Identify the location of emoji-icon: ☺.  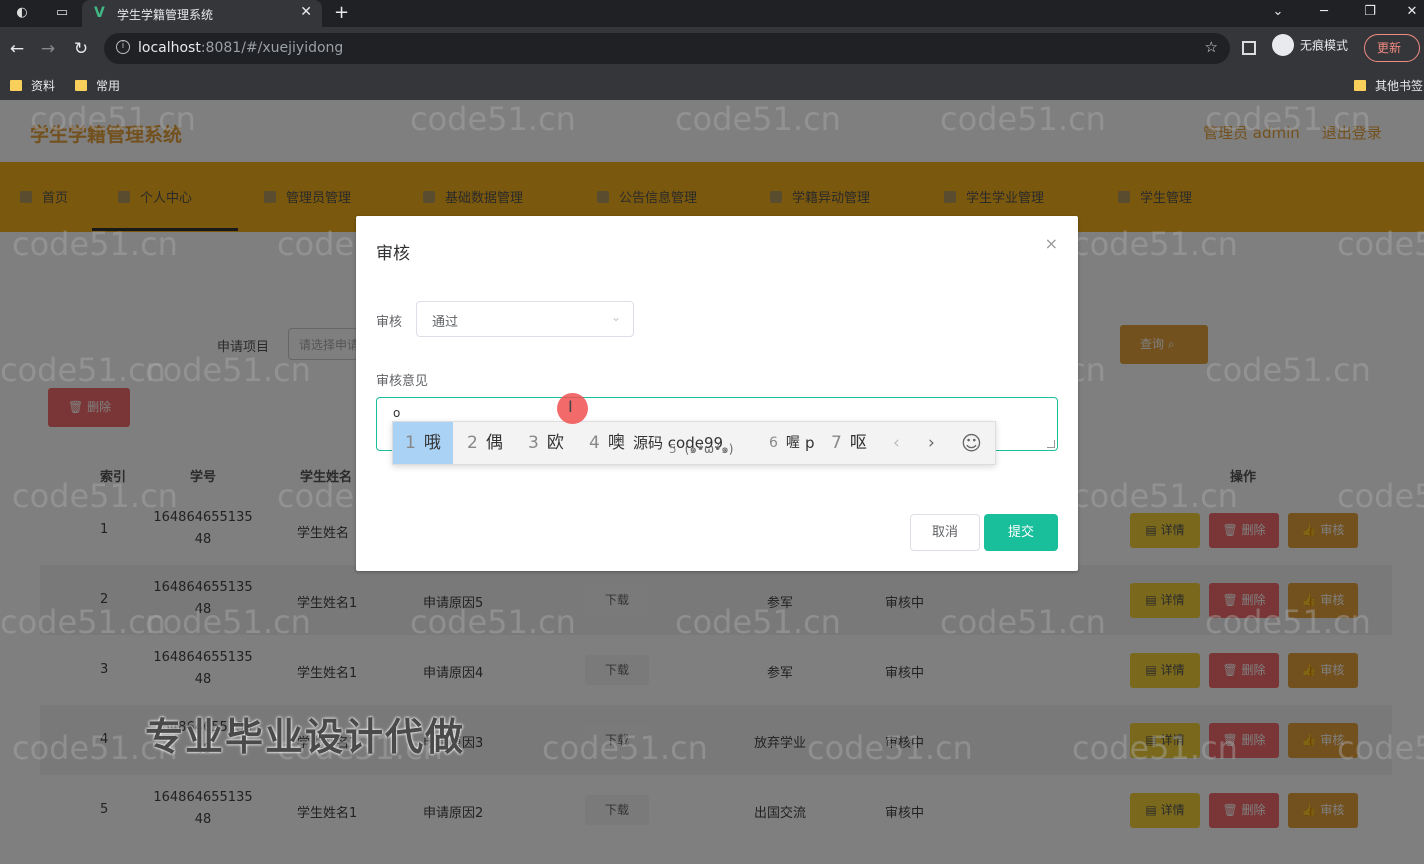
(971, 443).